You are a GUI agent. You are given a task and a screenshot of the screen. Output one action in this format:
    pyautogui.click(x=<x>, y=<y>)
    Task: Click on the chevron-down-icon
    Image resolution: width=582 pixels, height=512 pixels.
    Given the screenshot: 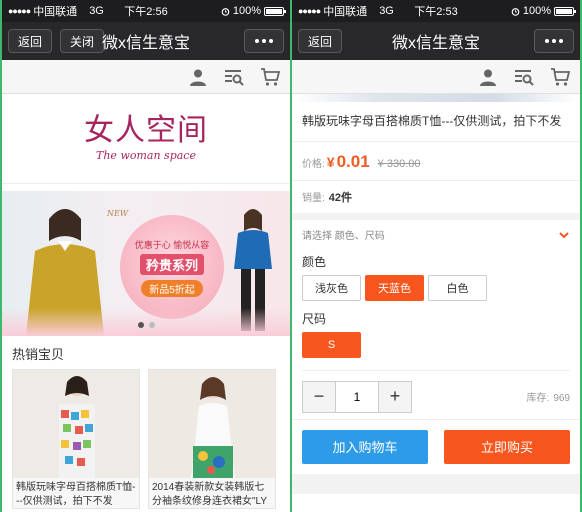 What is the action you would take?
    pyautogui.click(x=564, y=235)
    